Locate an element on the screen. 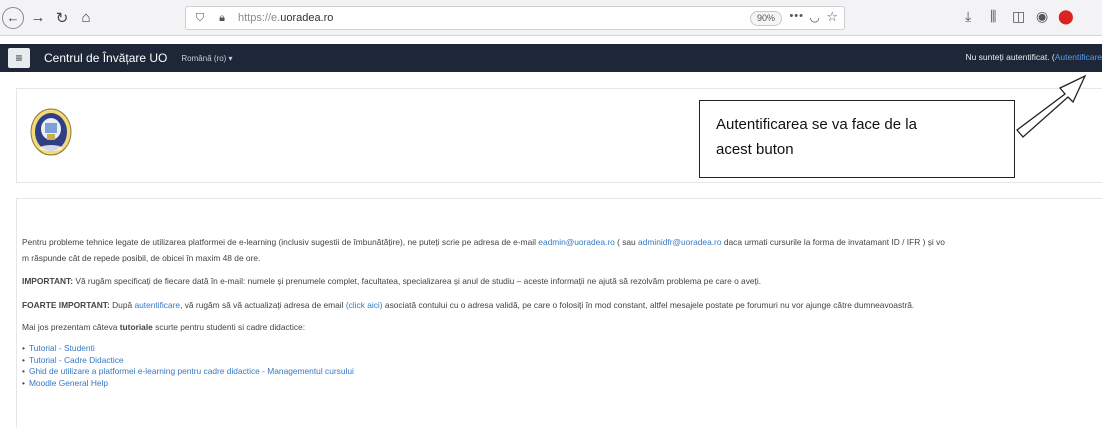  list-item: Moodle General Help is located at coordinates (562, 384).